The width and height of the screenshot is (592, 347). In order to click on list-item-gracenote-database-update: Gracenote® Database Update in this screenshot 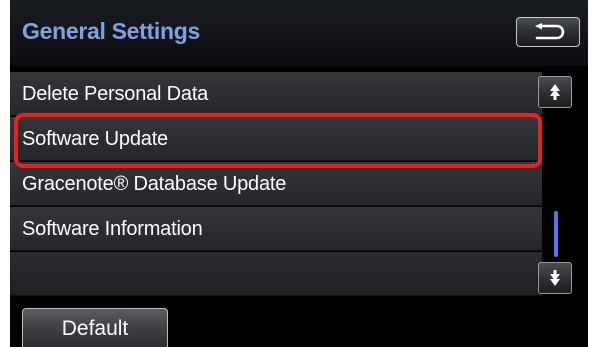, I will do `click(276, 184)`.